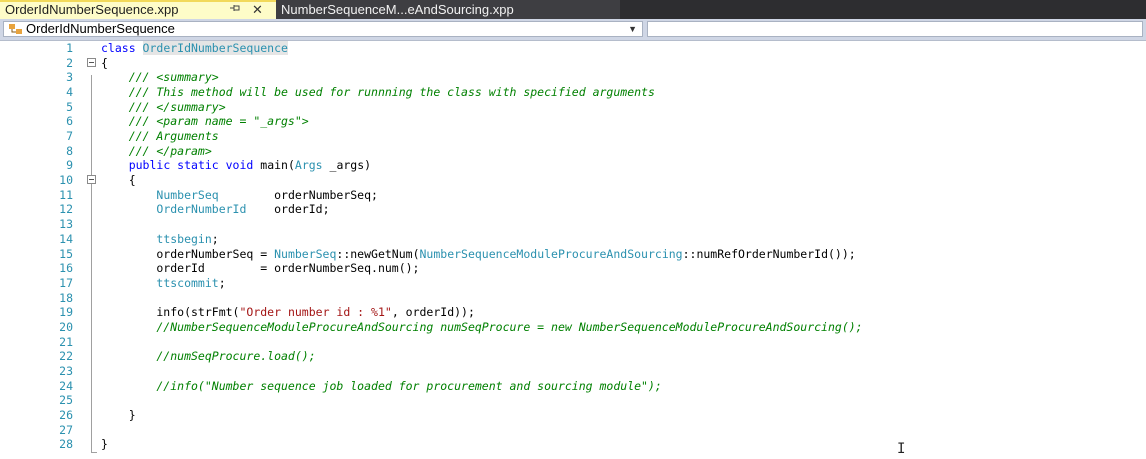 Image resolution: width=1146 pixels, height=459 pixels. I want to click on line-number: 18, so click(66, 297).